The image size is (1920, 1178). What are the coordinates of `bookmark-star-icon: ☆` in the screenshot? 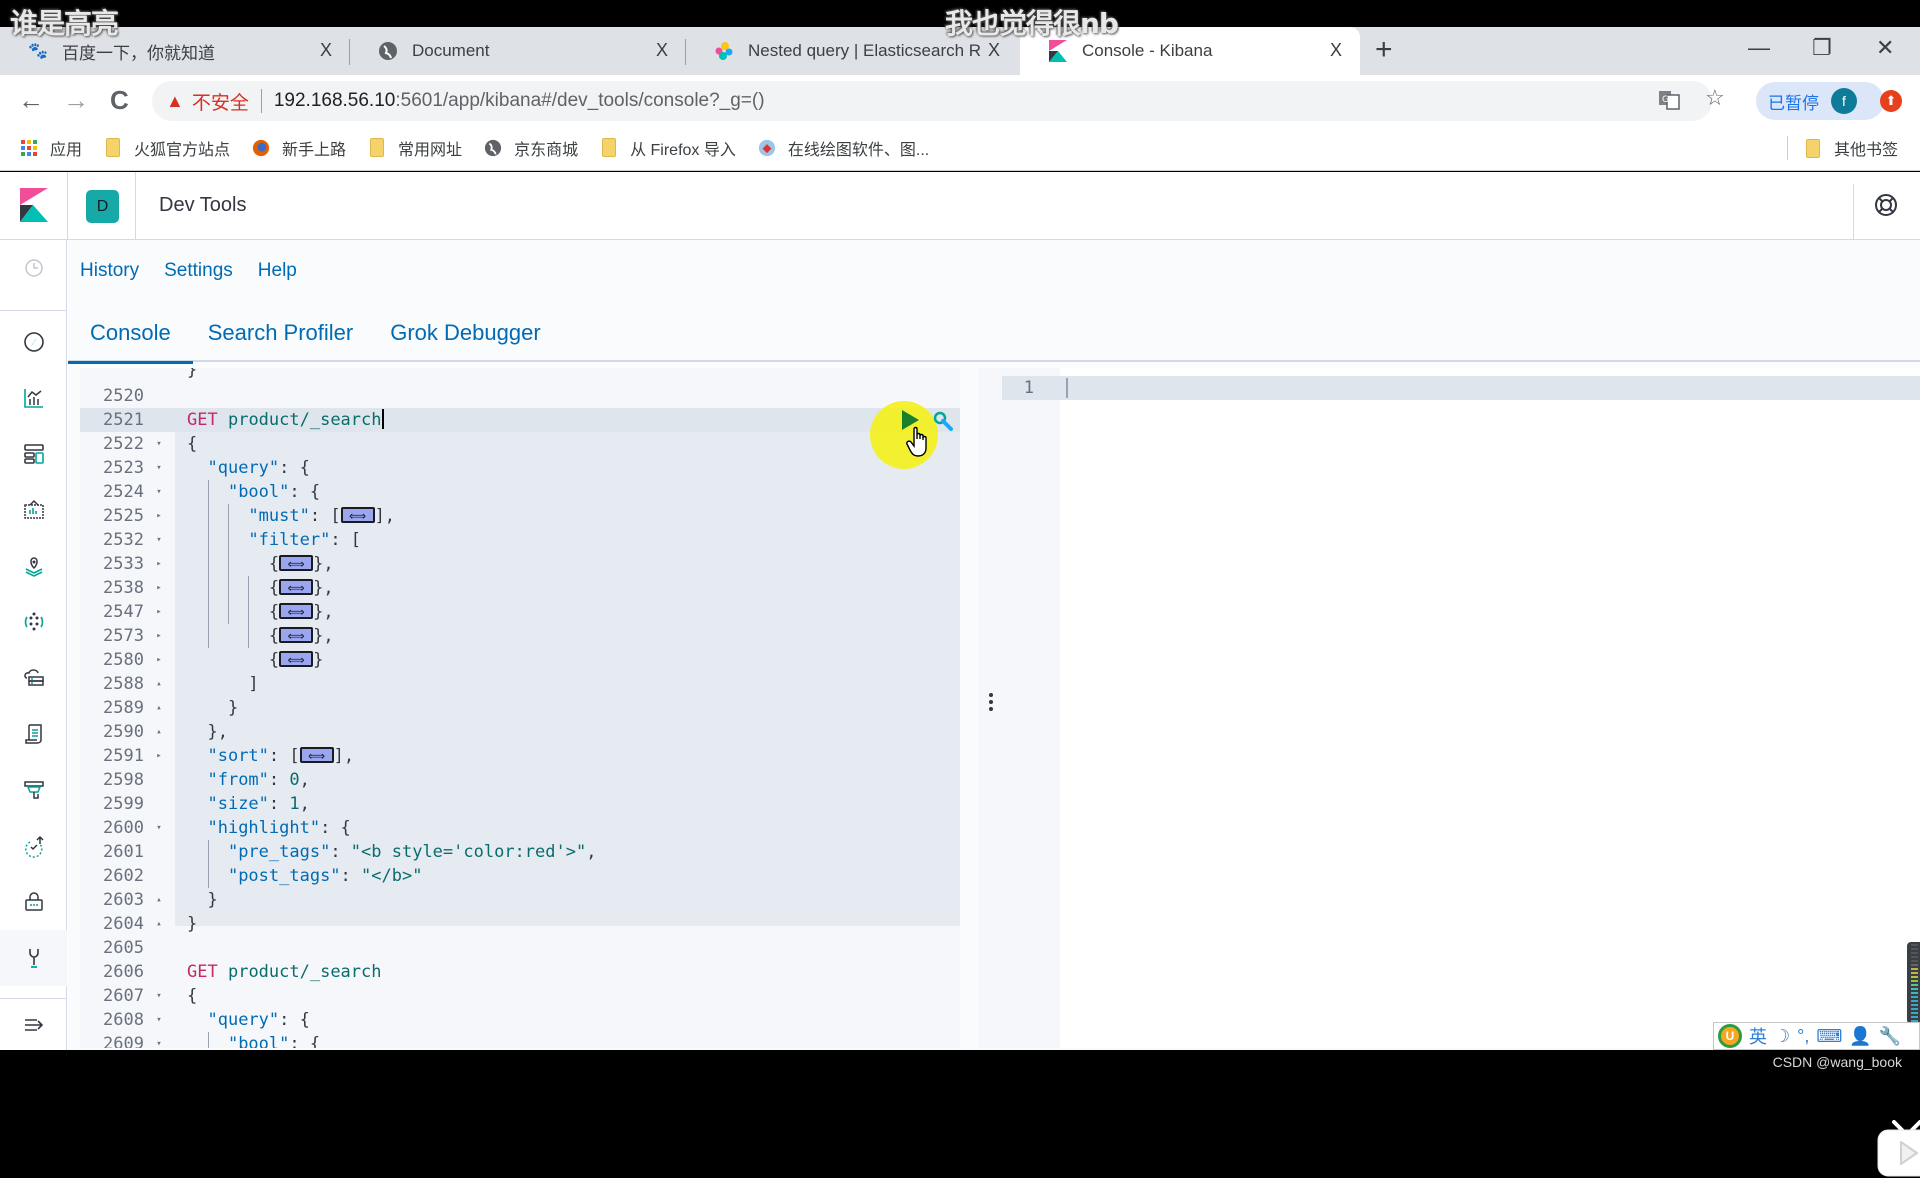 It's located at (1715, 98).